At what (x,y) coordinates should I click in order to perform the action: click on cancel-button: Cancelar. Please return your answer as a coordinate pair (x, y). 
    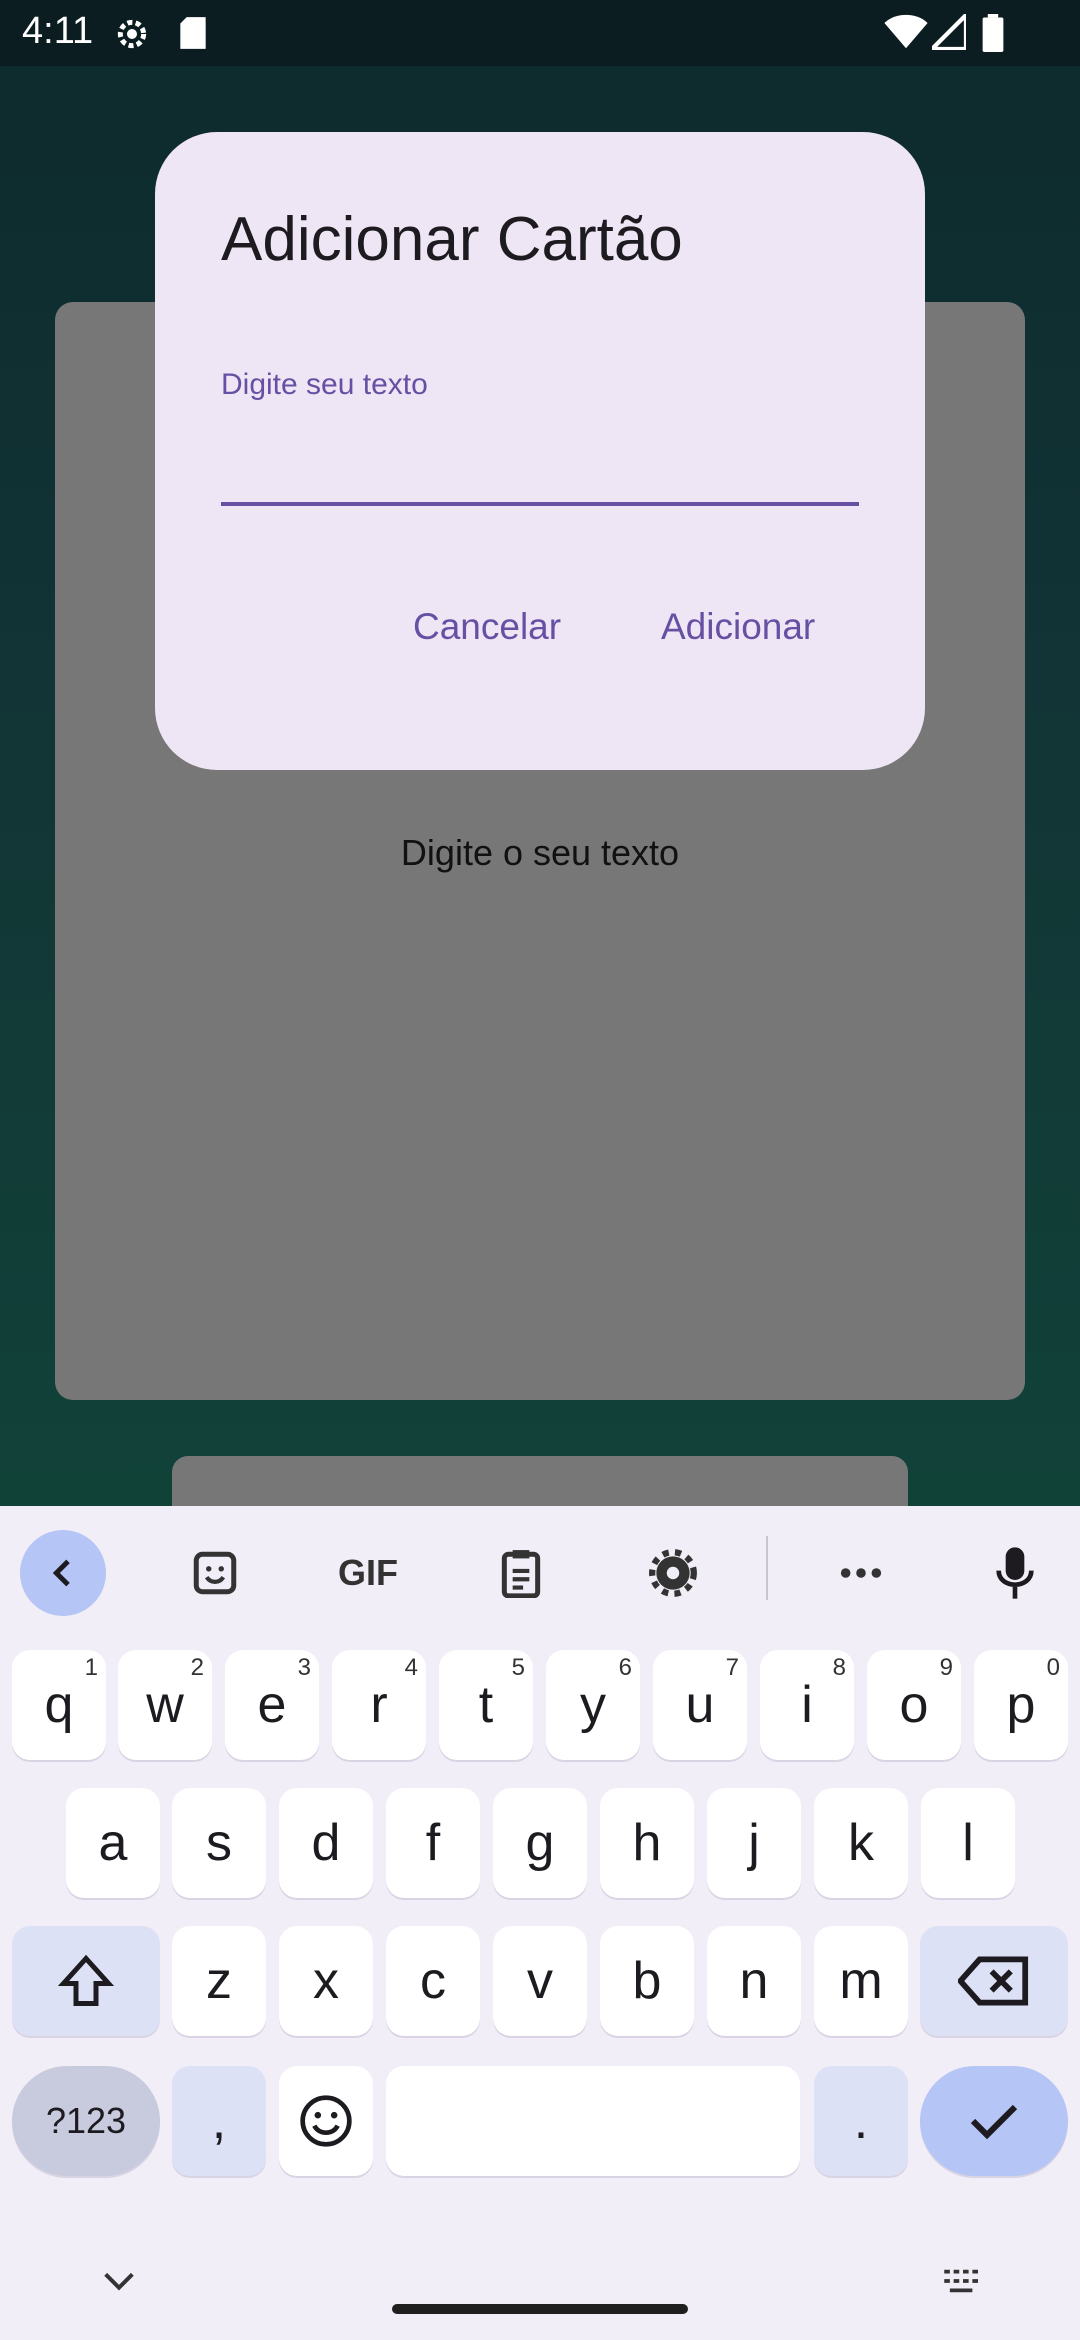
    Looking at the image, I should click on (487, 627).